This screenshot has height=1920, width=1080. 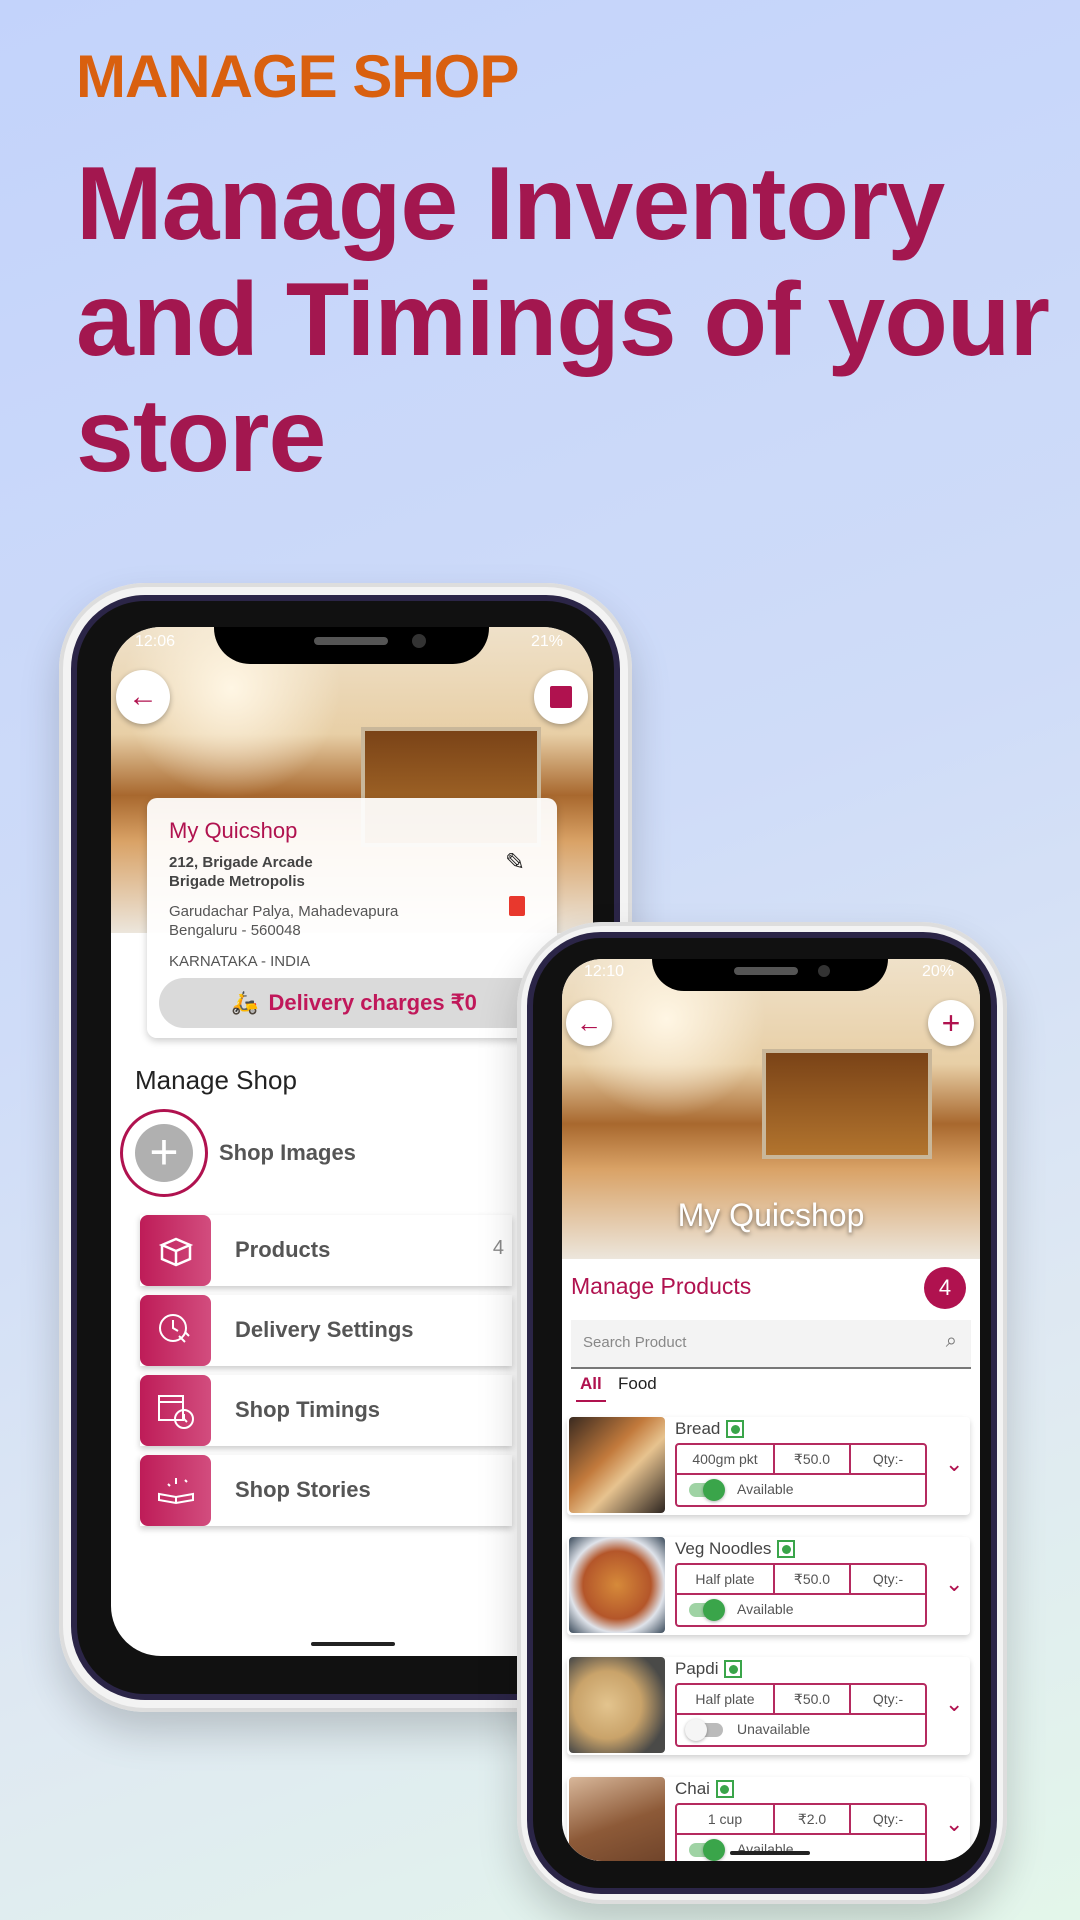 I want to click on change-image-button, so click(x=561, y=697).